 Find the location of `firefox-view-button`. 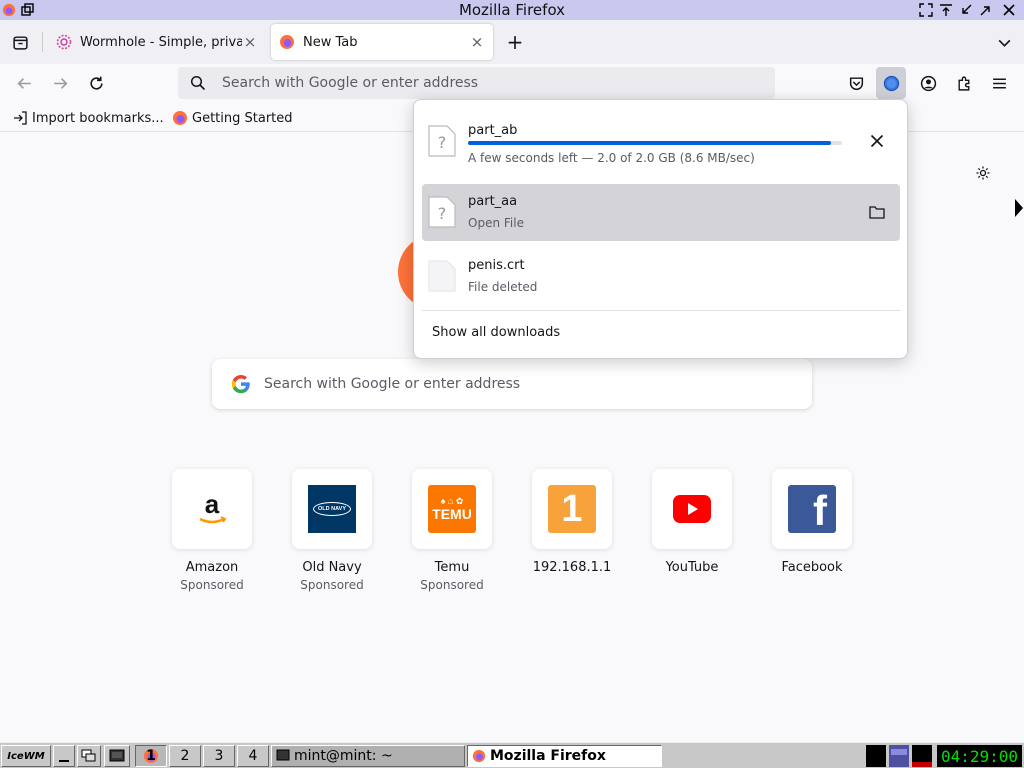

firefox-view-button is located at coordinates (20, 42).